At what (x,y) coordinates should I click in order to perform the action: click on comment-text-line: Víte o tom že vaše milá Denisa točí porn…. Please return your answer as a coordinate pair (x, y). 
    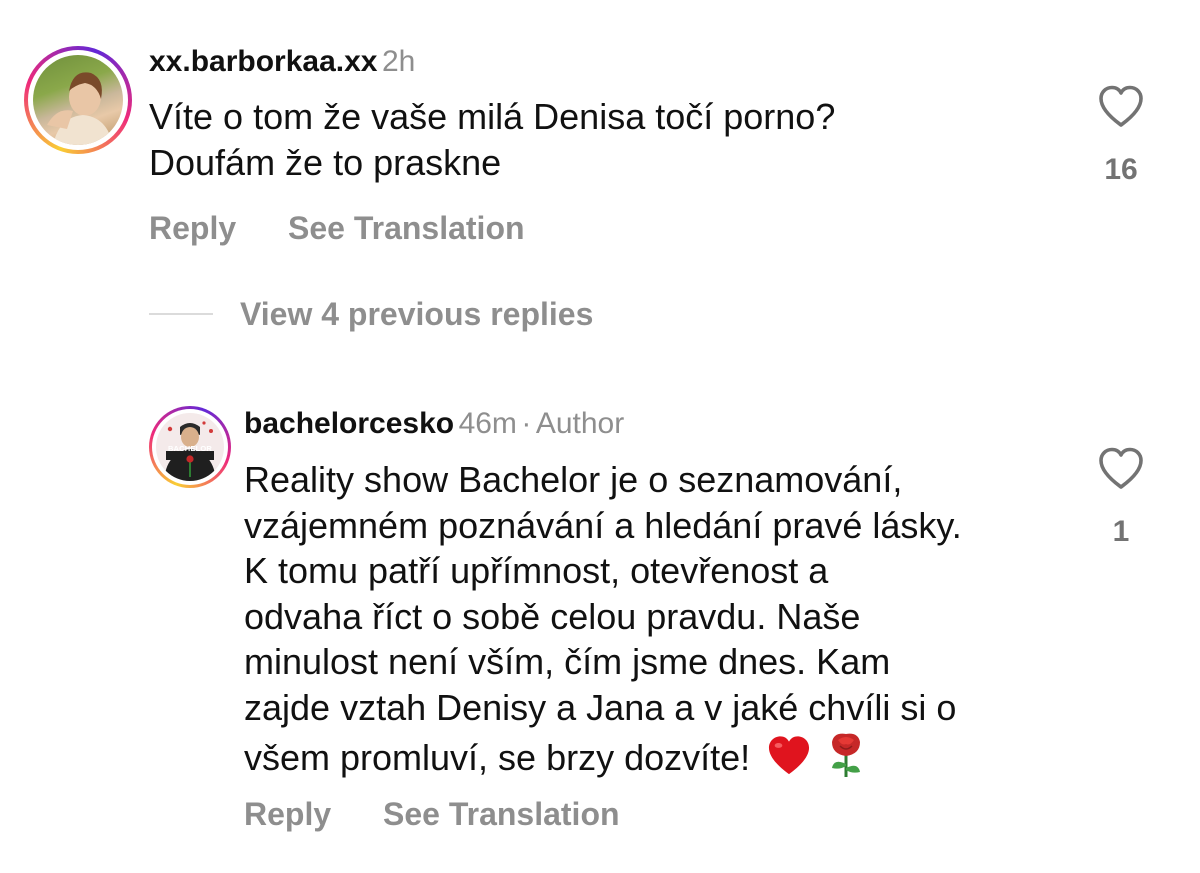
    Looking at the image, I should click on (492, 116).